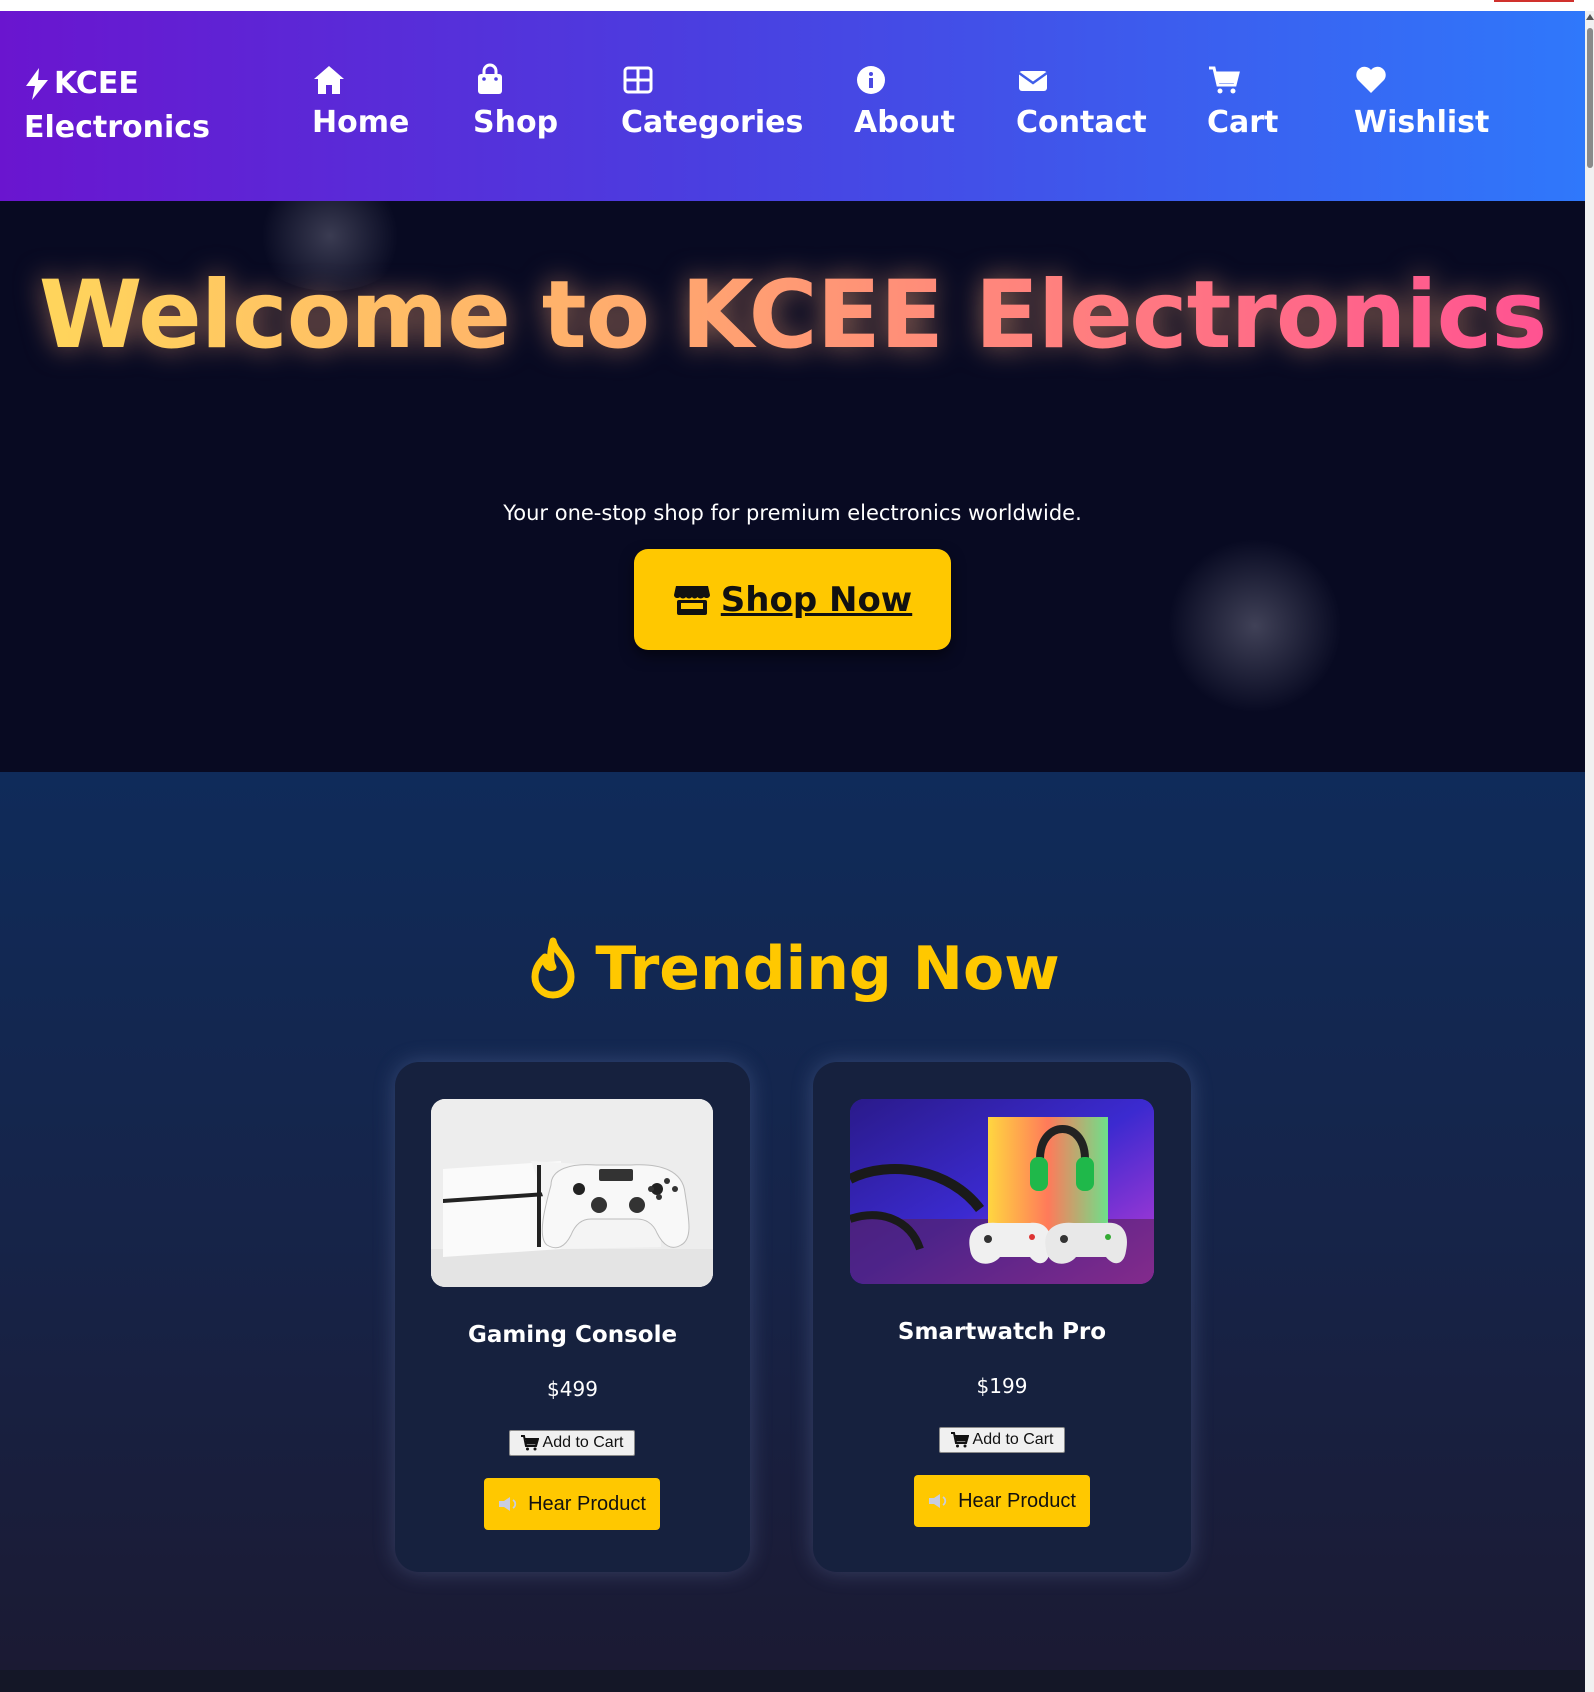 The width and height of the screenshot is (1594, 1692). What do you see at coordinates (360, 103) in the screenshot?
I see `nav-home: Home` at bounding box center [360, 103].